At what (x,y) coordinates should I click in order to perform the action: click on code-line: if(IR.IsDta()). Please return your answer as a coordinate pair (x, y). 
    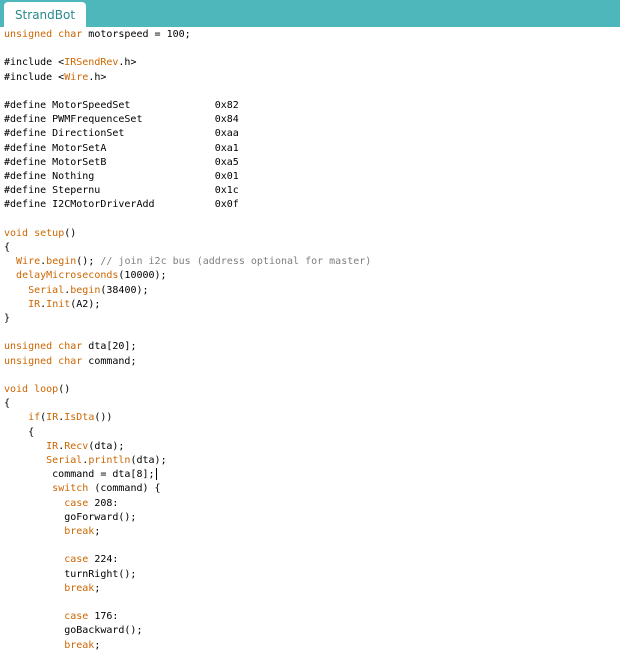
    Looking at the image, I should click on (58, 418).